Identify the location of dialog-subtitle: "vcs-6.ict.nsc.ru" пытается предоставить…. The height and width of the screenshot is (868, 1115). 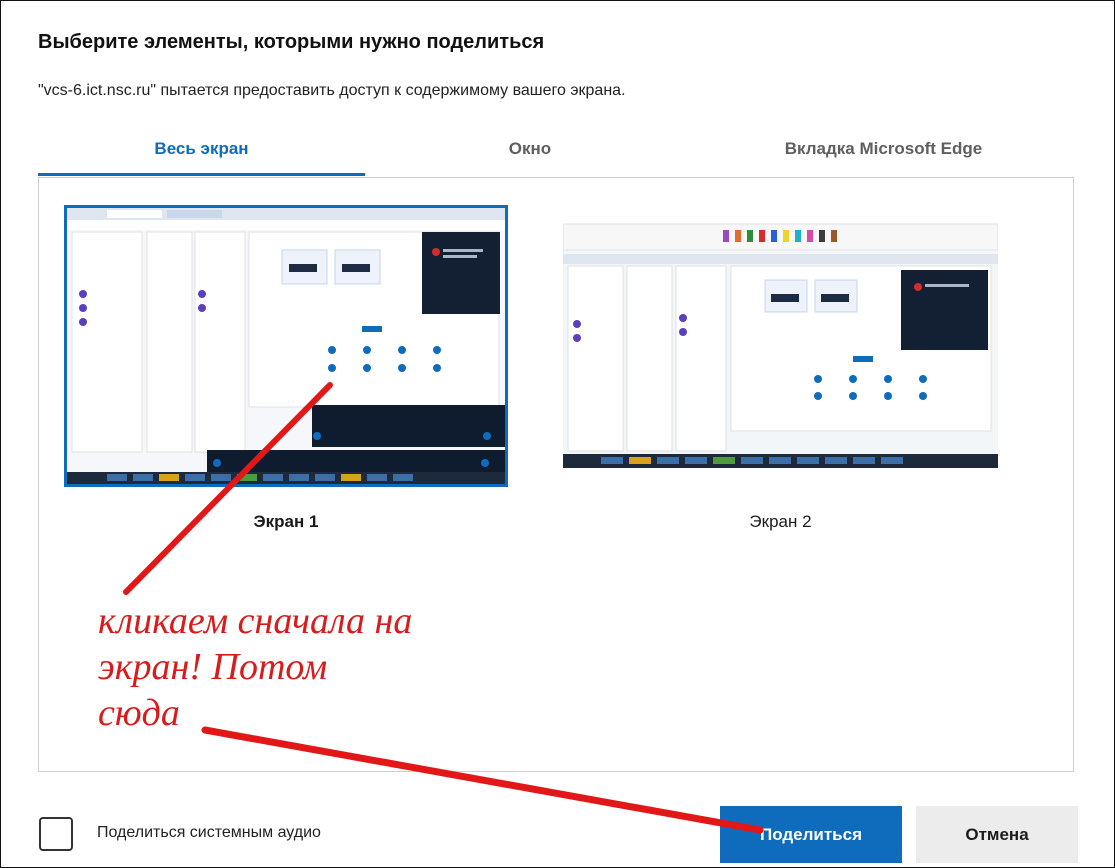
(332, 90).